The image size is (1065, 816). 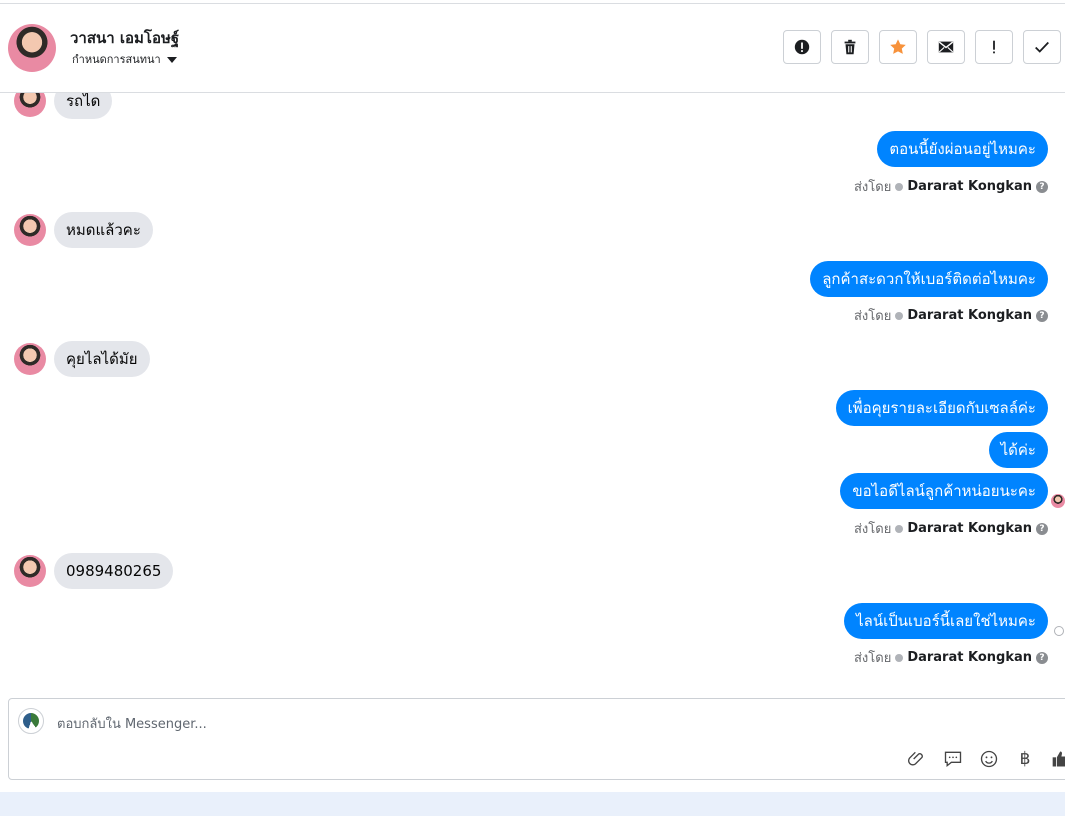 I want to click on caret-down-icon, so click(x=171, y=60).